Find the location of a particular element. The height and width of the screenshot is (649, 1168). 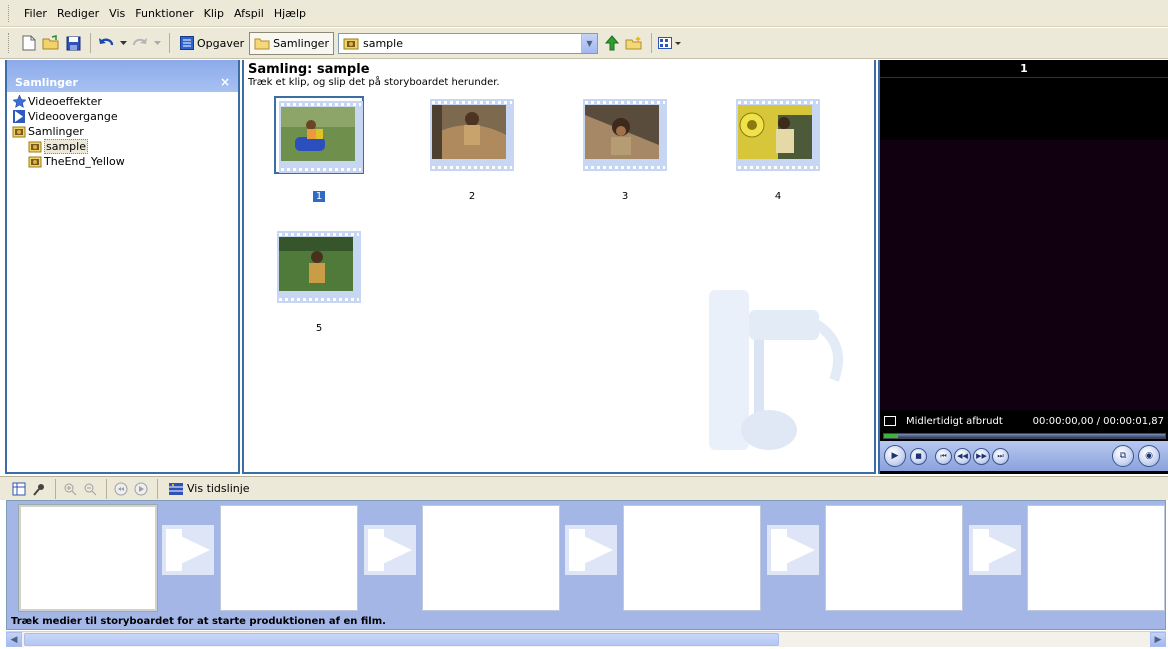

menu-clip: Klip is located at coordinates (214, 13).